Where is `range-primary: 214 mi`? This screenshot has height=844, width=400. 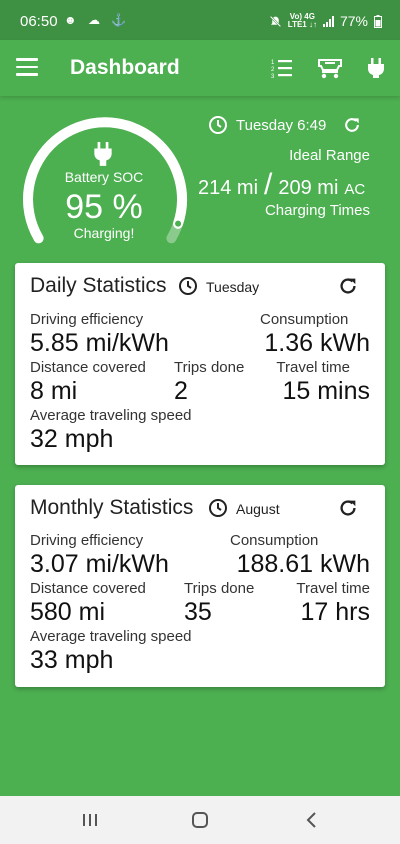
range-primary: 214 mi is located at coordinates (228, 188).